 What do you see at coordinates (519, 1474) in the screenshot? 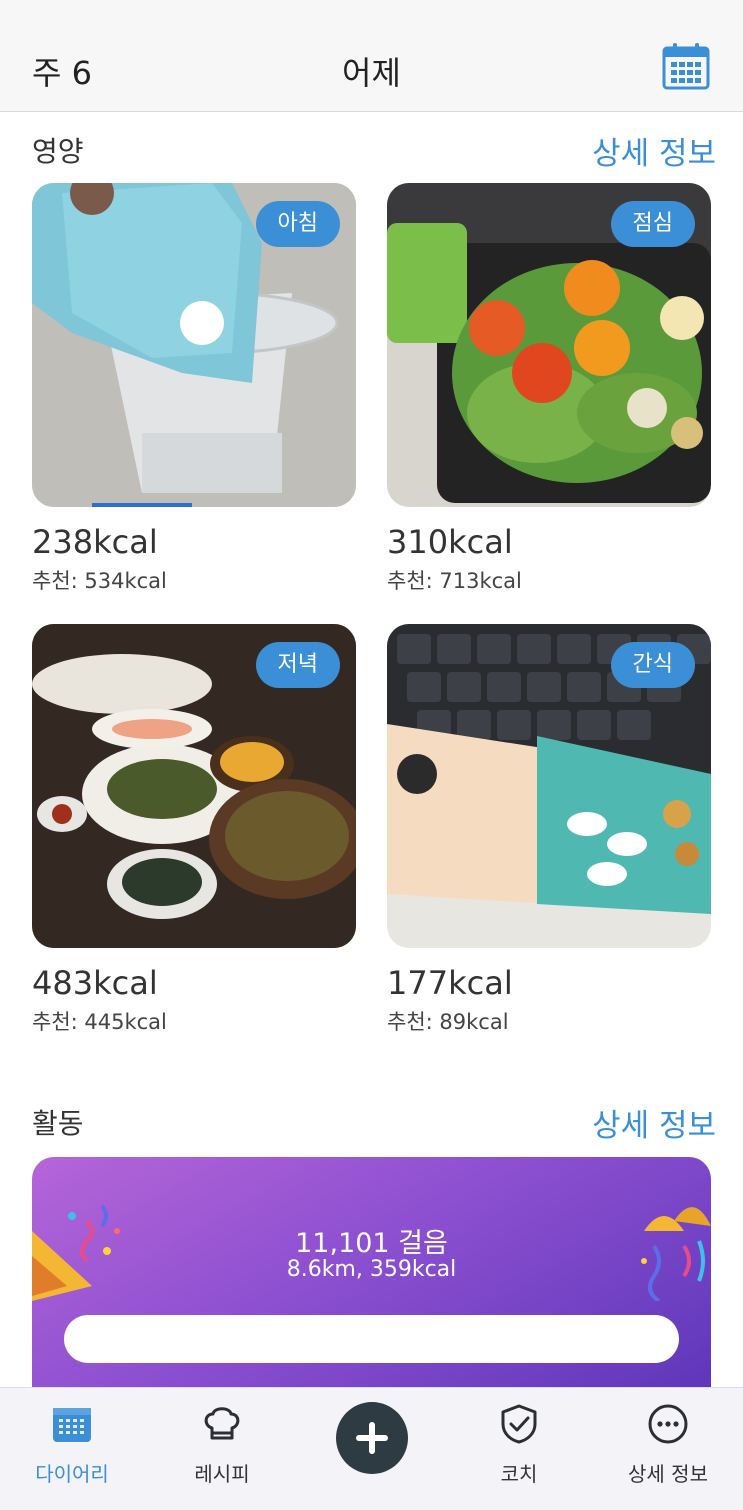
I see `tab-label: 코치` at bounding box center [519, 1474].